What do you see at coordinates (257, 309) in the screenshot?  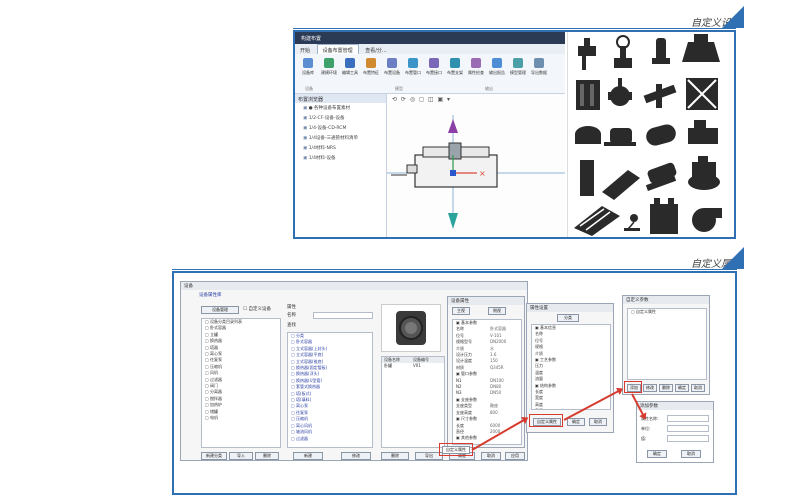 I see `custom-device-checkbox: ☐ 自定义设备` at bounding box center [257, 309].